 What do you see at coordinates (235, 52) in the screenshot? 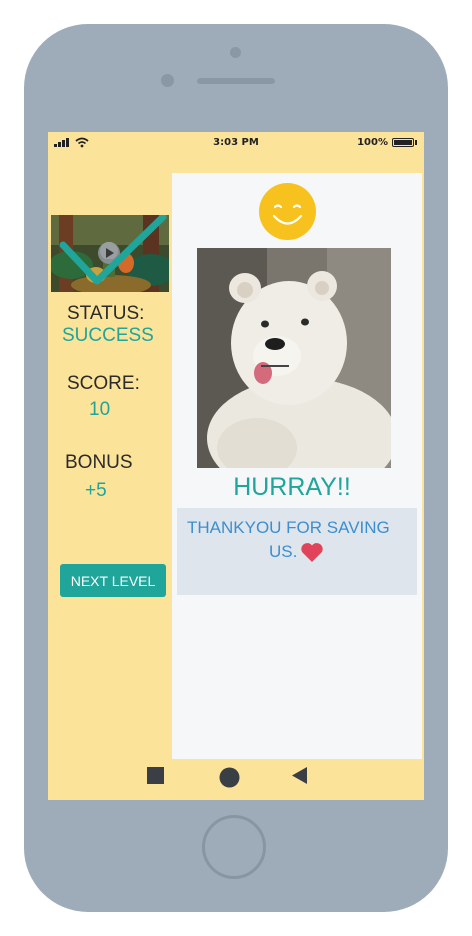
I see `camera-icon` at bounding box center [235, 52].